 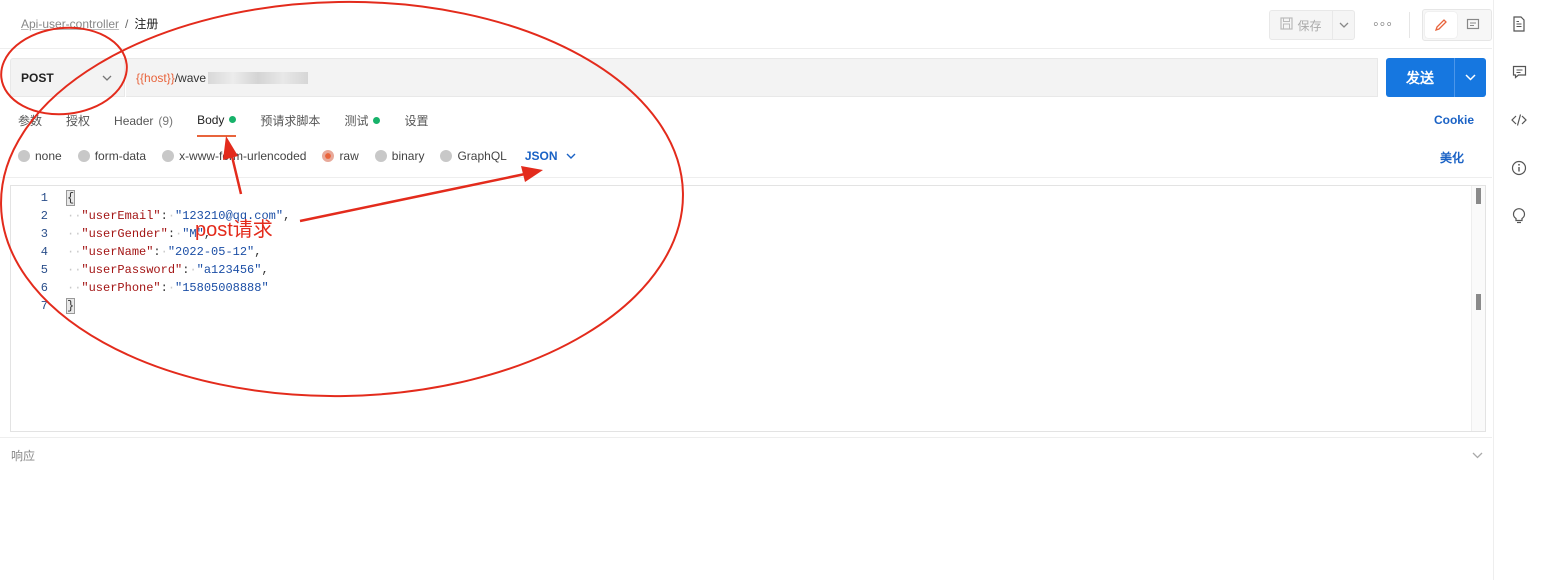 I want to click on breadcrumb: Api-user-controller / 注册, so click(x=89, y=23).